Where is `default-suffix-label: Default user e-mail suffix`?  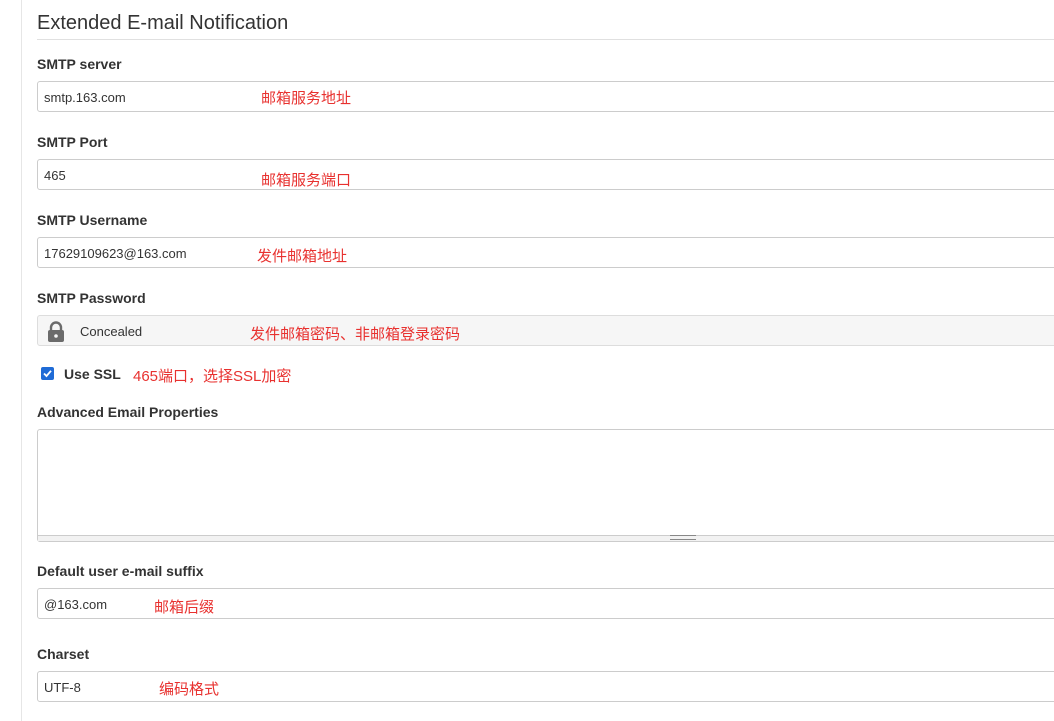 default-suffix-label: Default user e-mail suffix is located at coordinates (120, 571).